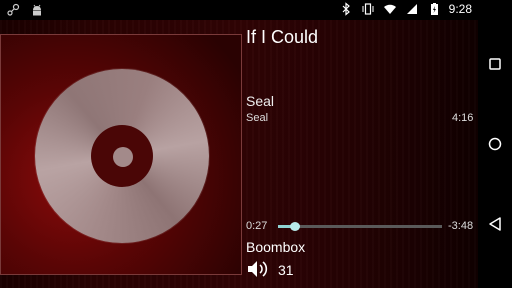 The image size is (512, 288). I want to click on wifi-icon, so click(389, 9).